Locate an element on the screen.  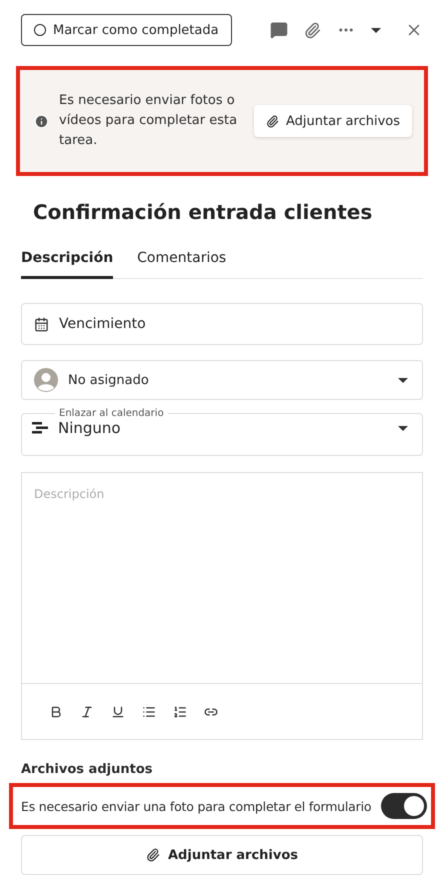
avatar-icon is located at coordinates (46, 380).